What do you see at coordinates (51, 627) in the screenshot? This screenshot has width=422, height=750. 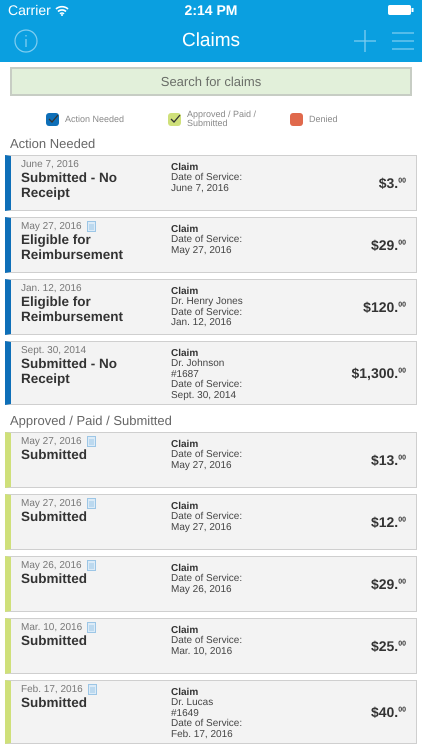 I see `claim-date: Mar. 10, 2016` at bounding box center [51, 627].